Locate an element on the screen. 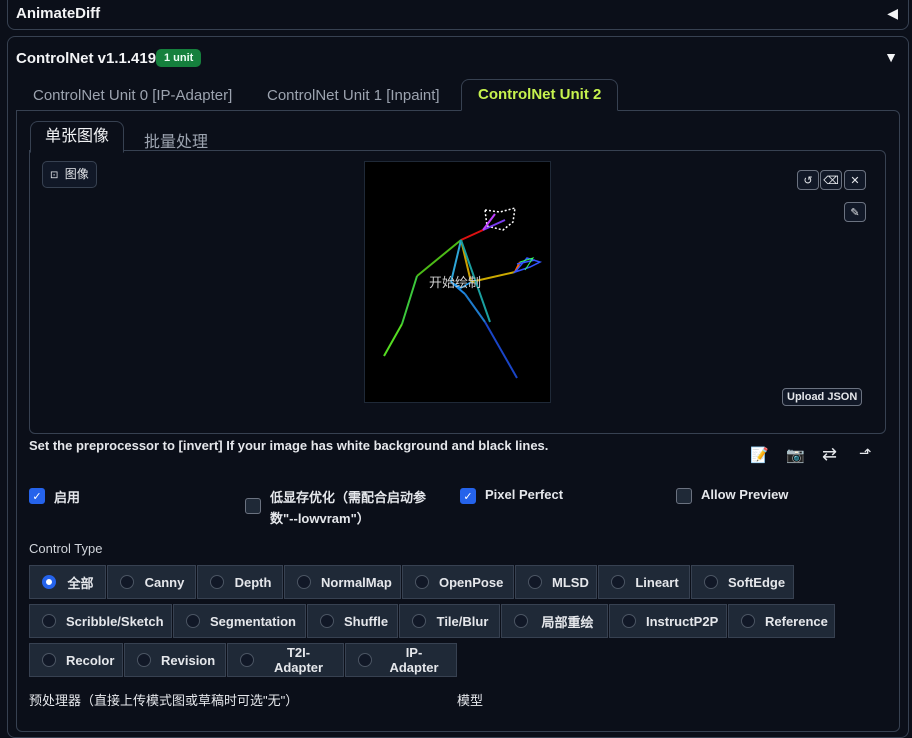 Image resolution: width=912 pixels, height=738 pixels. notes-icon: 📝 is located at coordinates (759, 455).